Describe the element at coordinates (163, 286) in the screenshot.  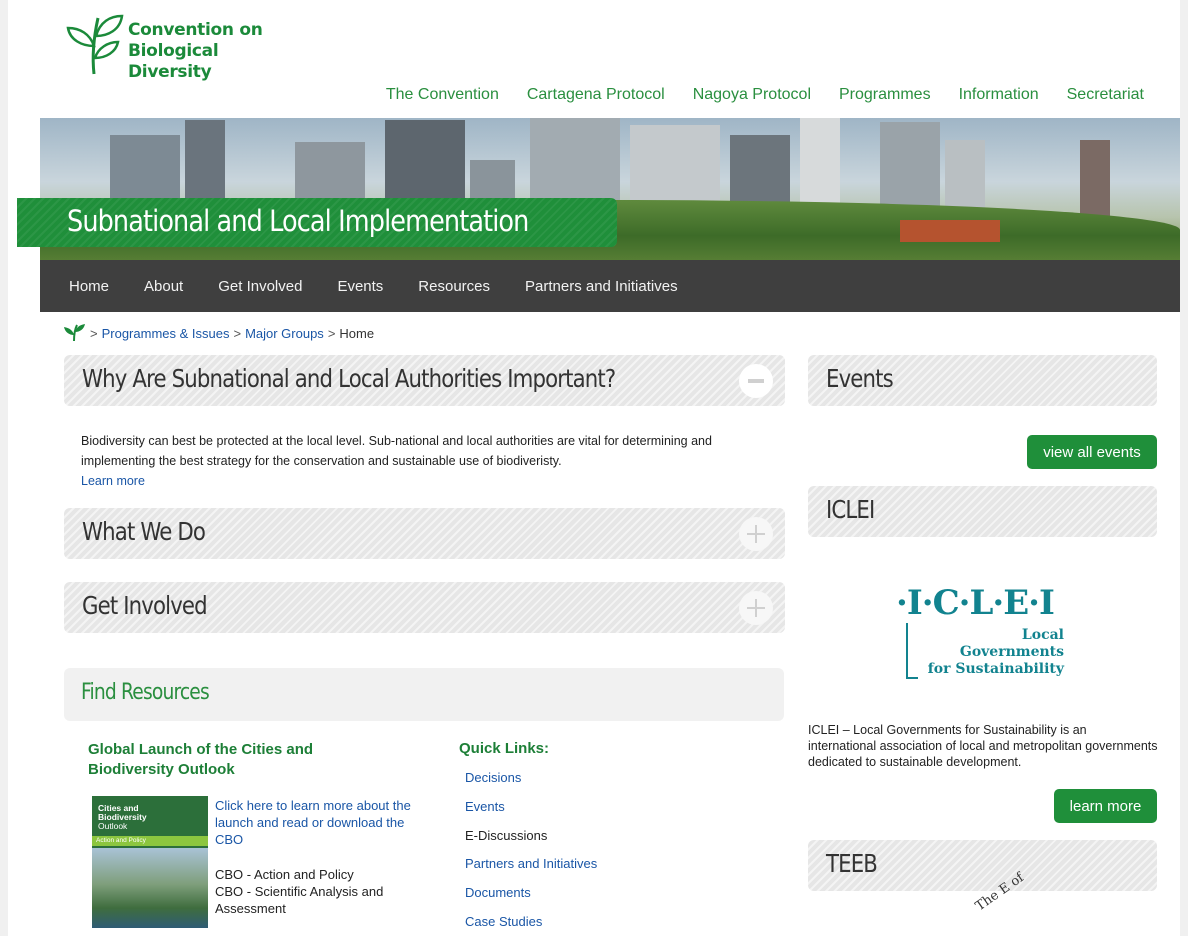
I see `subnav-about: About` at that location.